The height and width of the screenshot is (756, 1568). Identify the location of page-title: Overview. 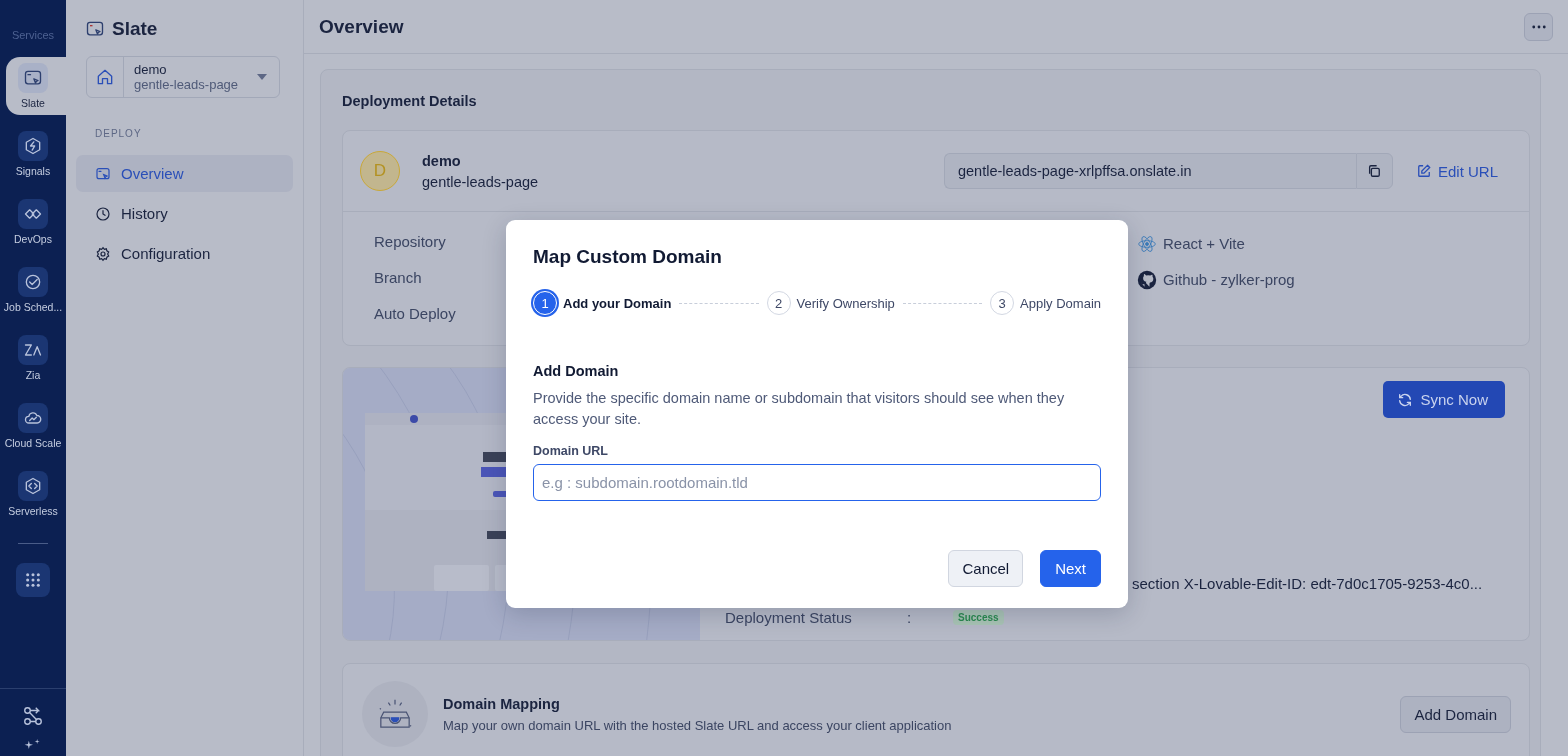
(361, 26).